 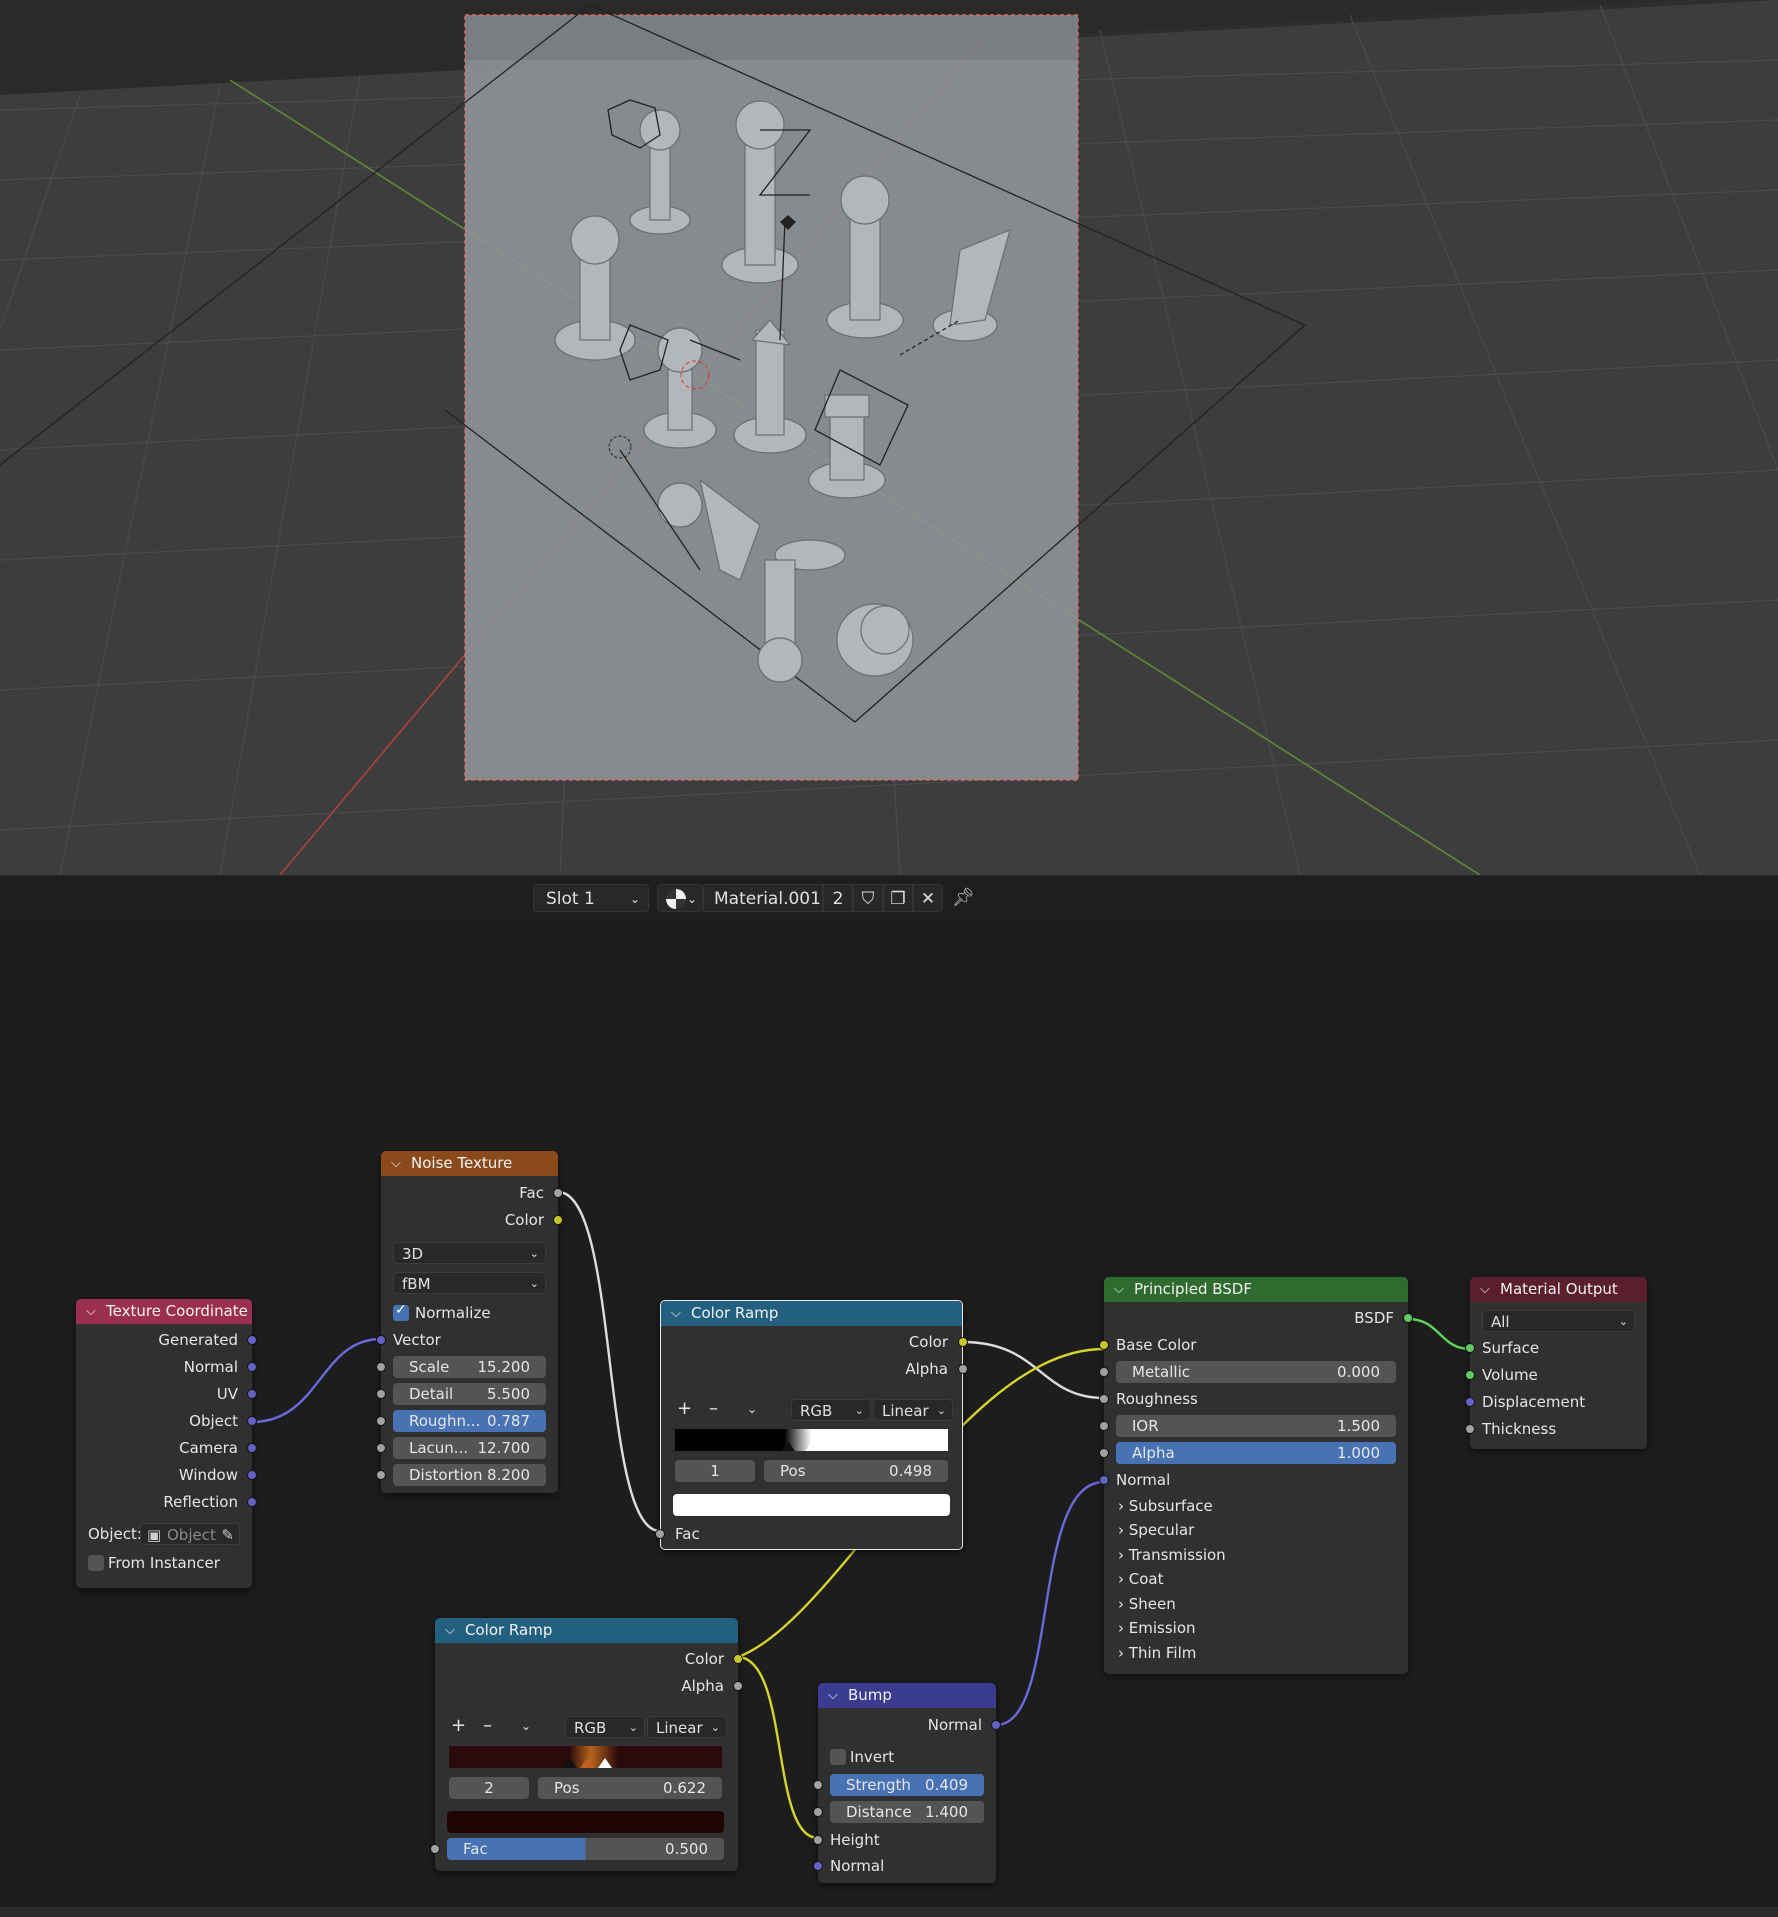 I want to click on strength-field: Strength 0.409, so click(x=907, y=1785).